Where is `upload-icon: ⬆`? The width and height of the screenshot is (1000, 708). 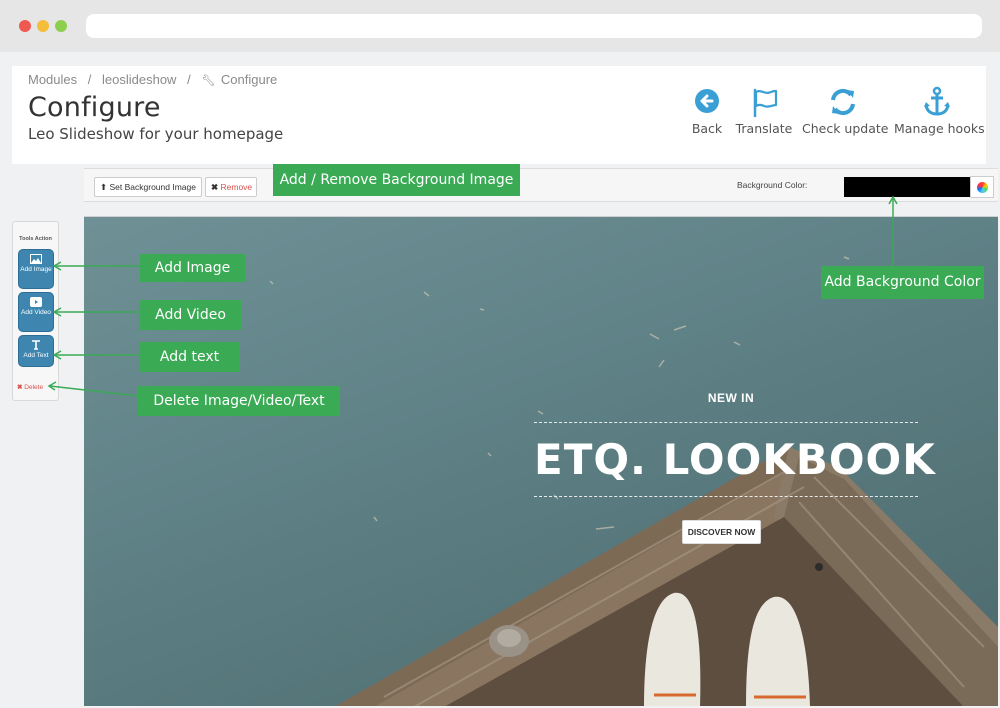 upload-icon: ⬆ is located at coordinates (104, 187).